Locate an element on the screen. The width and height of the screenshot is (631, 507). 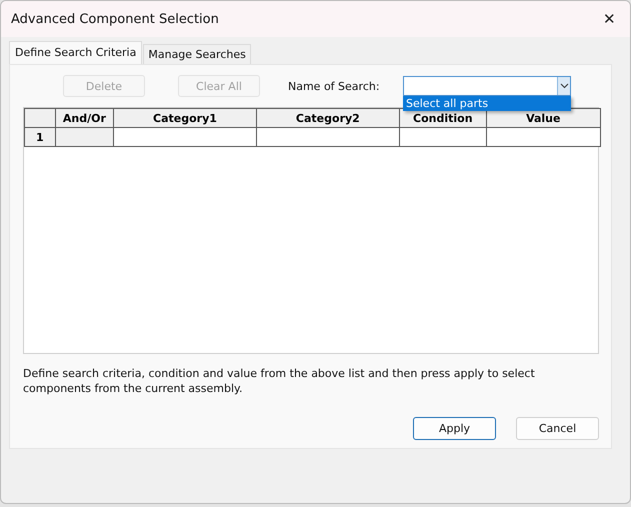
dropdown-button is located at coordinates (563, 86).